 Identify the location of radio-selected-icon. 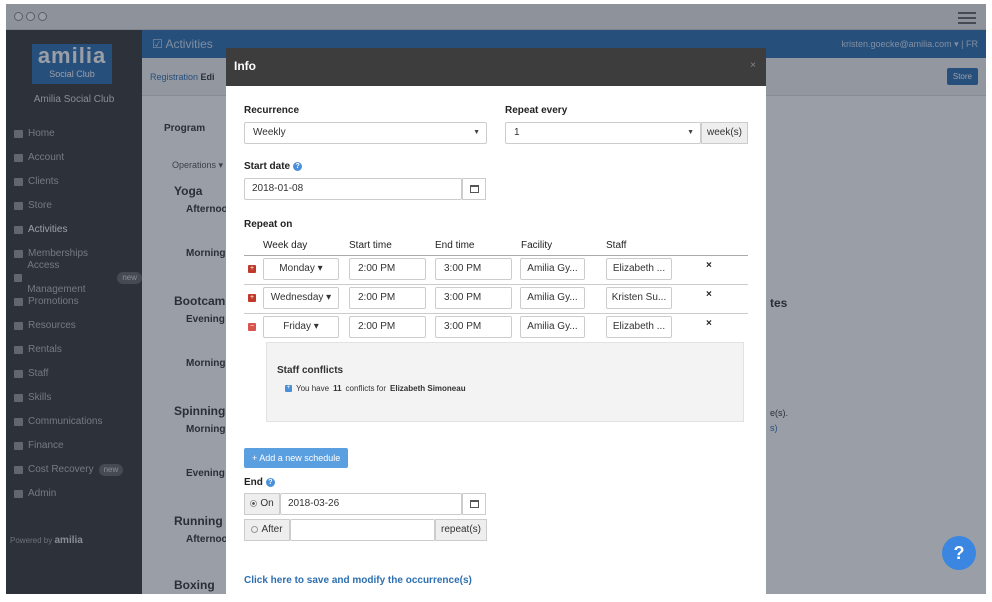
(254, 503).